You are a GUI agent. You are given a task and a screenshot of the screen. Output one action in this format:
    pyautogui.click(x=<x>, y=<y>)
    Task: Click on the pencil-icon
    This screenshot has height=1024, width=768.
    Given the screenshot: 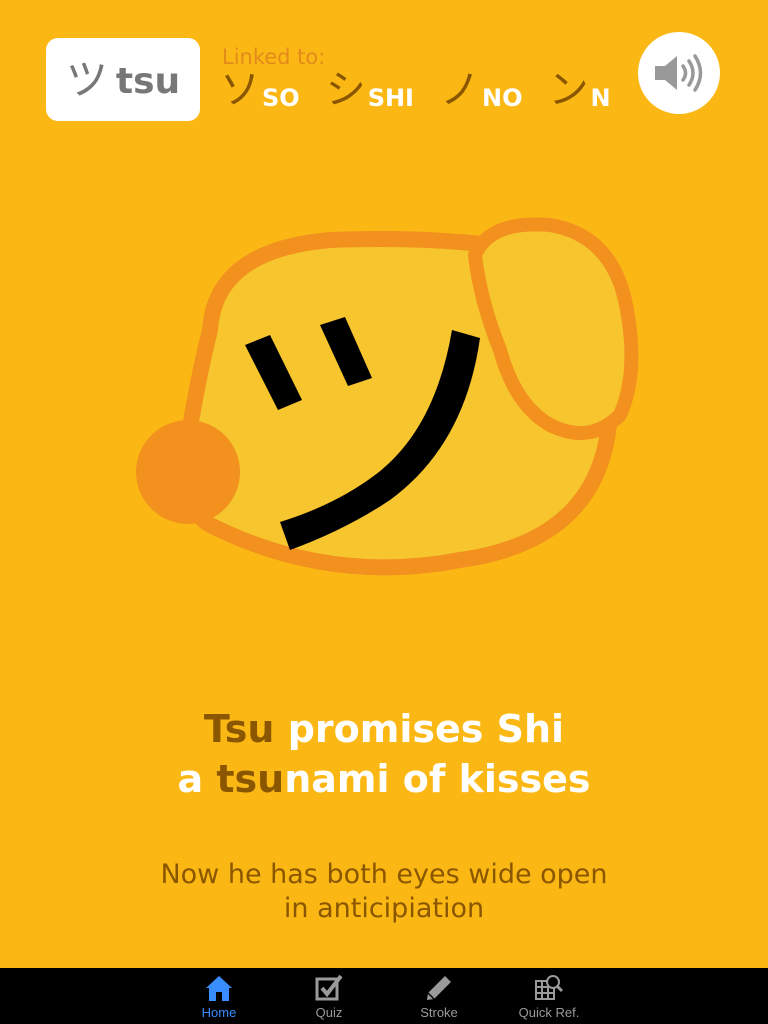 What is the action you would take?
    pyautogui.click(x=439, y=988)
    